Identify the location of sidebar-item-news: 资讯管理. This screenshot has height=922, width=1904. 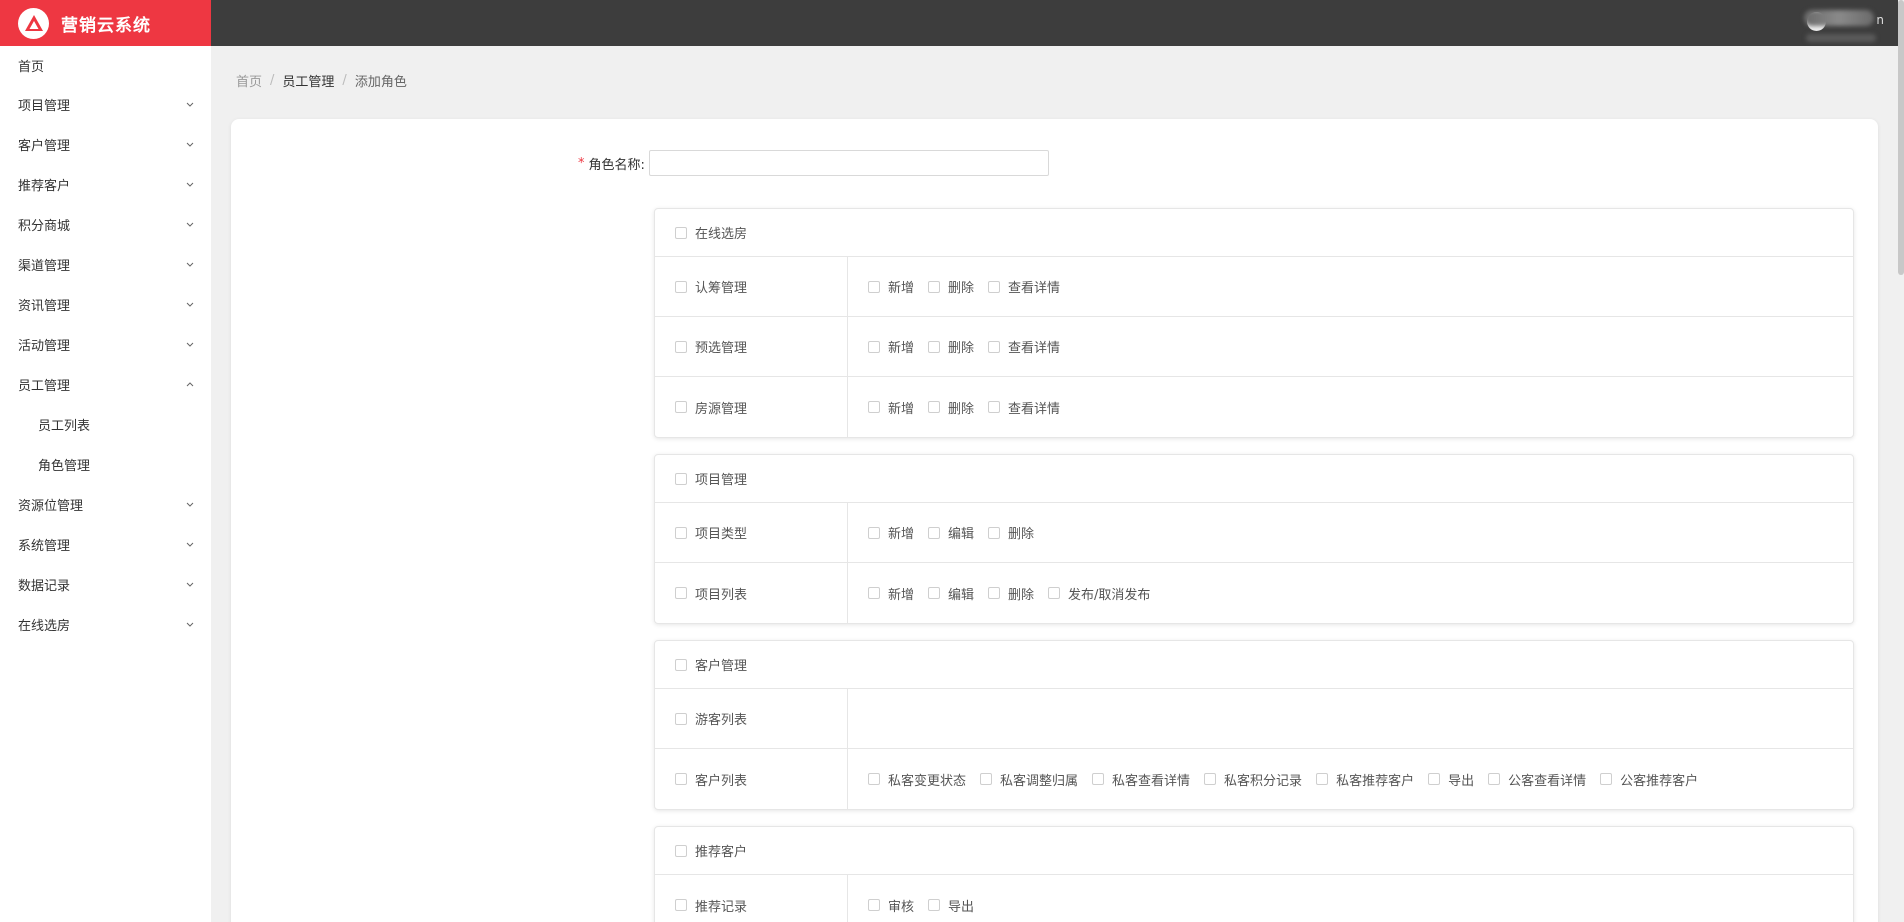
(105, 304).